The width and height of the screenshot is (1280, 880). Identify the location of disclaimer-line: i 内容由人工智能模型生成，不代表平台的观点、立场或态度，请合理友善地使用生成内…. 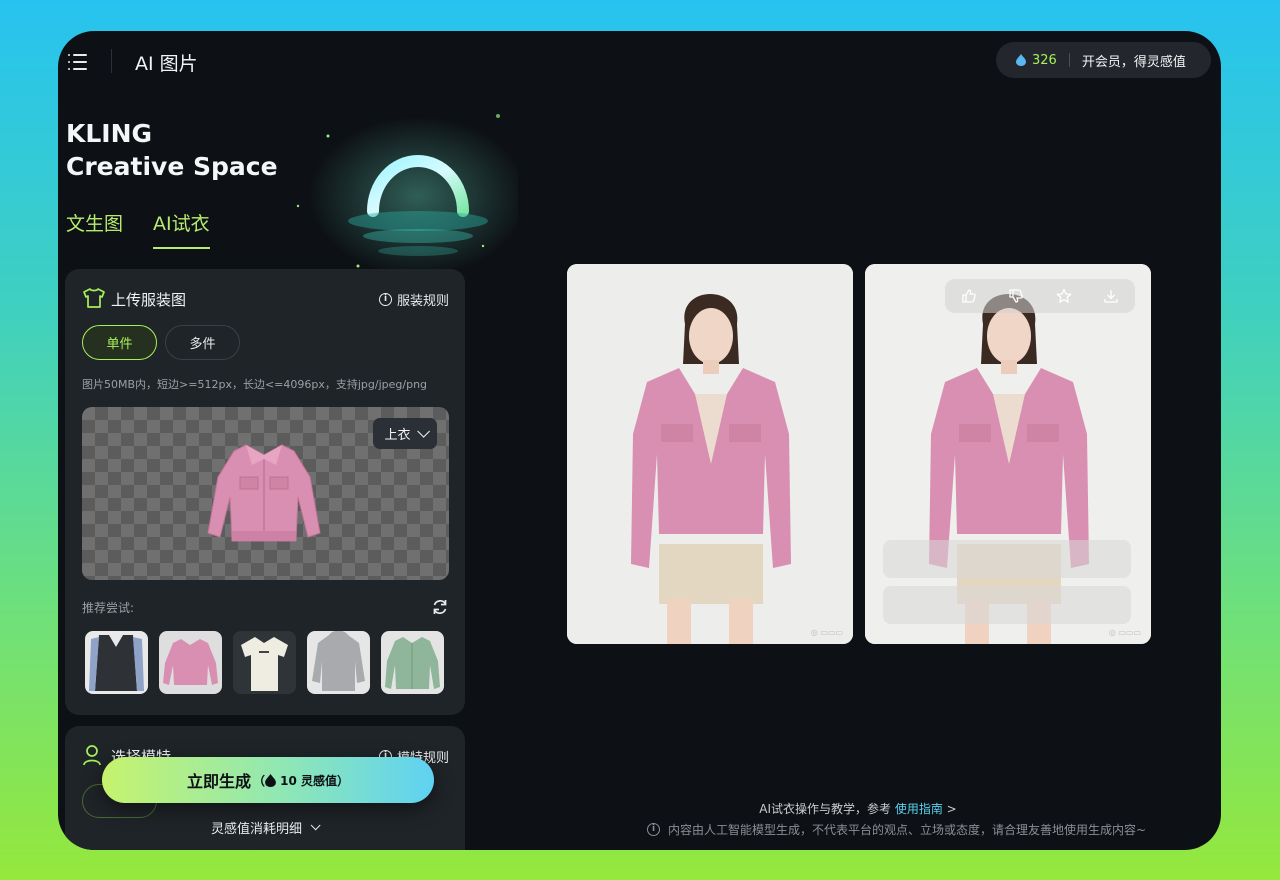
(896, 829).